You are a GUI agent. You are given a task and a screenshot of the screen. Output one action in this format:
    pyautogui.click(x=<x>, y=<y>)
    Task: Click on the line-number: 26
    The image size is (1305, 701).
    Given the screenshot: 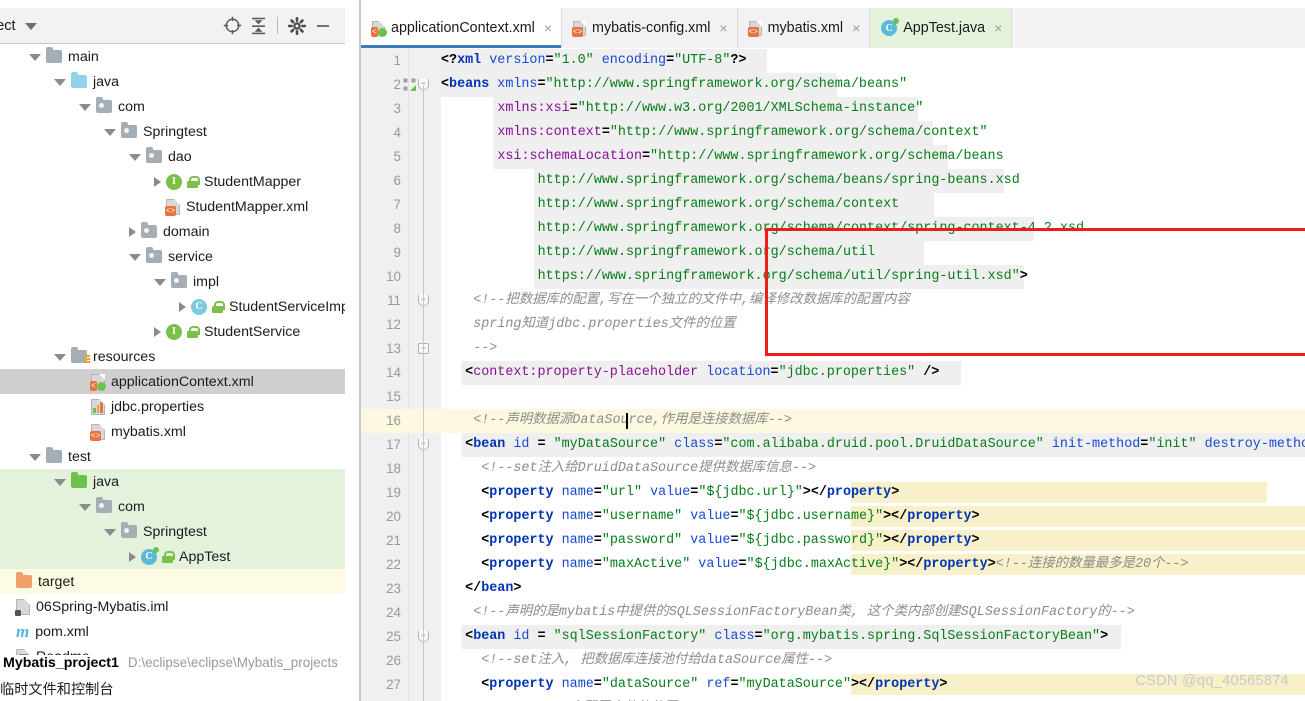 What is the action you would take?
    pyautogui.click(x=393, y=660)
    